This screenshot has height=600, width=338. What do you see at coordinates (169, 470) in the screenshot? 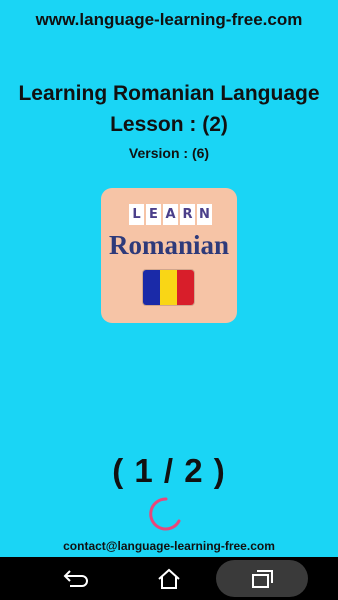
I see `page-counter: ( 1 / 2 )` at bounding box center [169, 470].